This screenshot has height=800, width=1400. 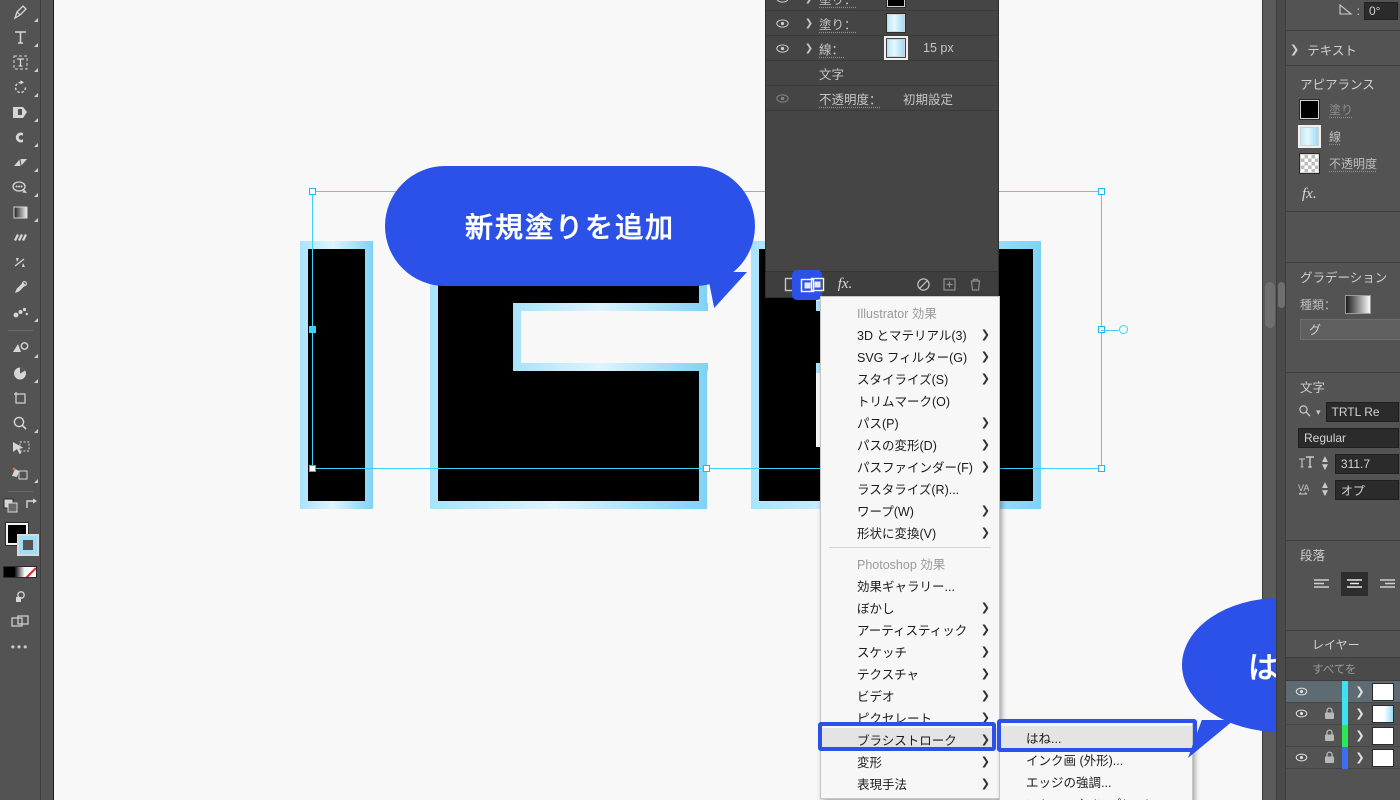 What do you see at coordinates (882, 5) in the screenshot?
I see `appearance-row-fill-2: ❯ 塗り：` at bounding box center [882, 5].